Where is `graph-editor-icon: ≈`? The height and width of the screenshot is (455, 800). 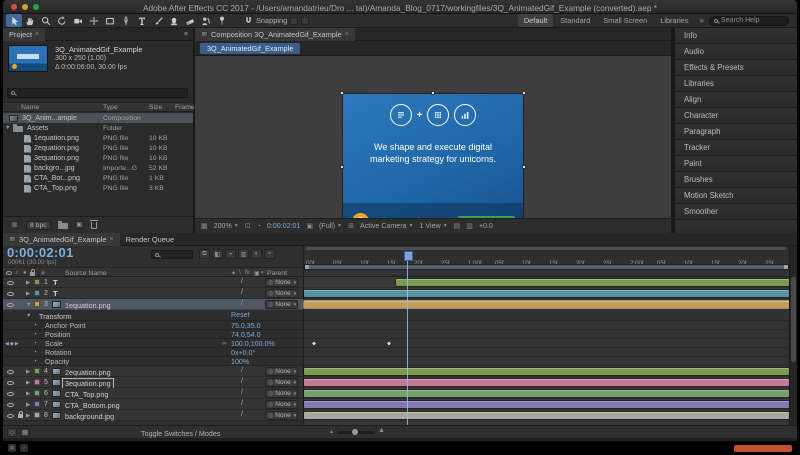 graph-editor-icon: ≈ is located at coordinates (269, 254).